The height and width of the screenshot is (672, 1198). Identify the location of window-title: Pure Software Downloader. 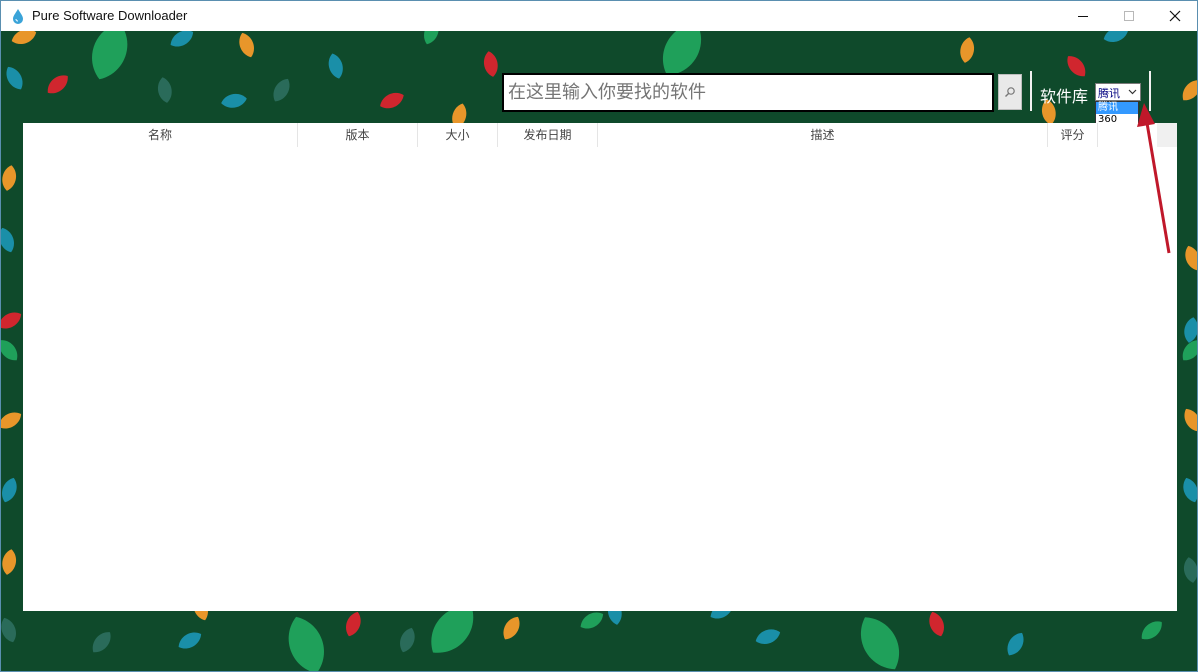
(109, 15).